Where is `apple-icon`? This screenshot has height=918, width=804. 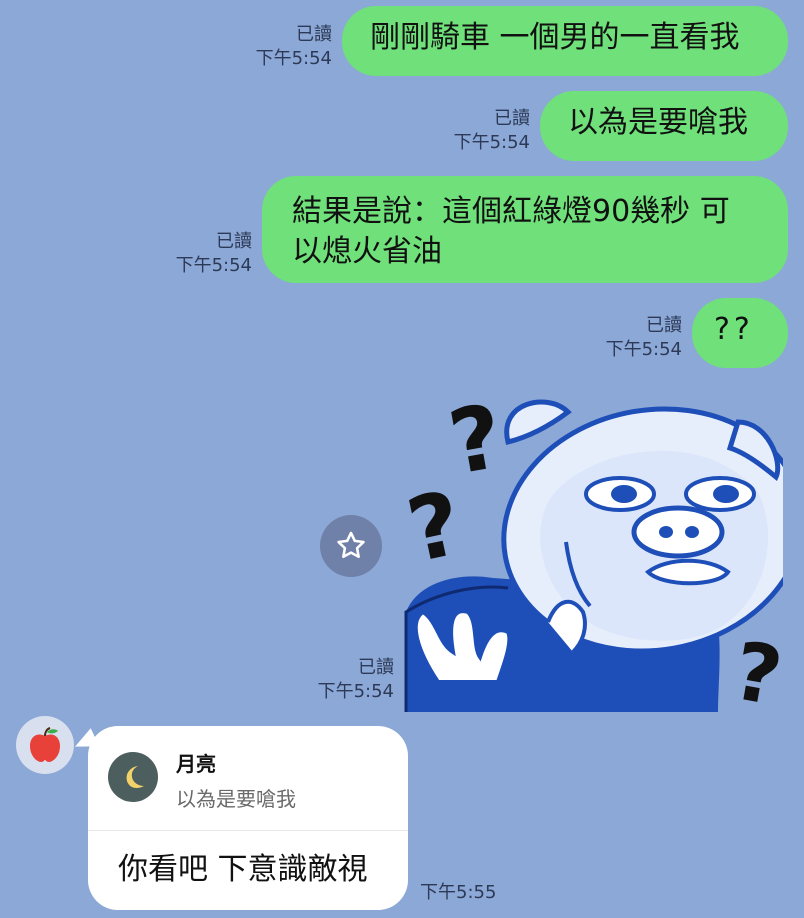 apple-icon is located at coordinates (45, 744).